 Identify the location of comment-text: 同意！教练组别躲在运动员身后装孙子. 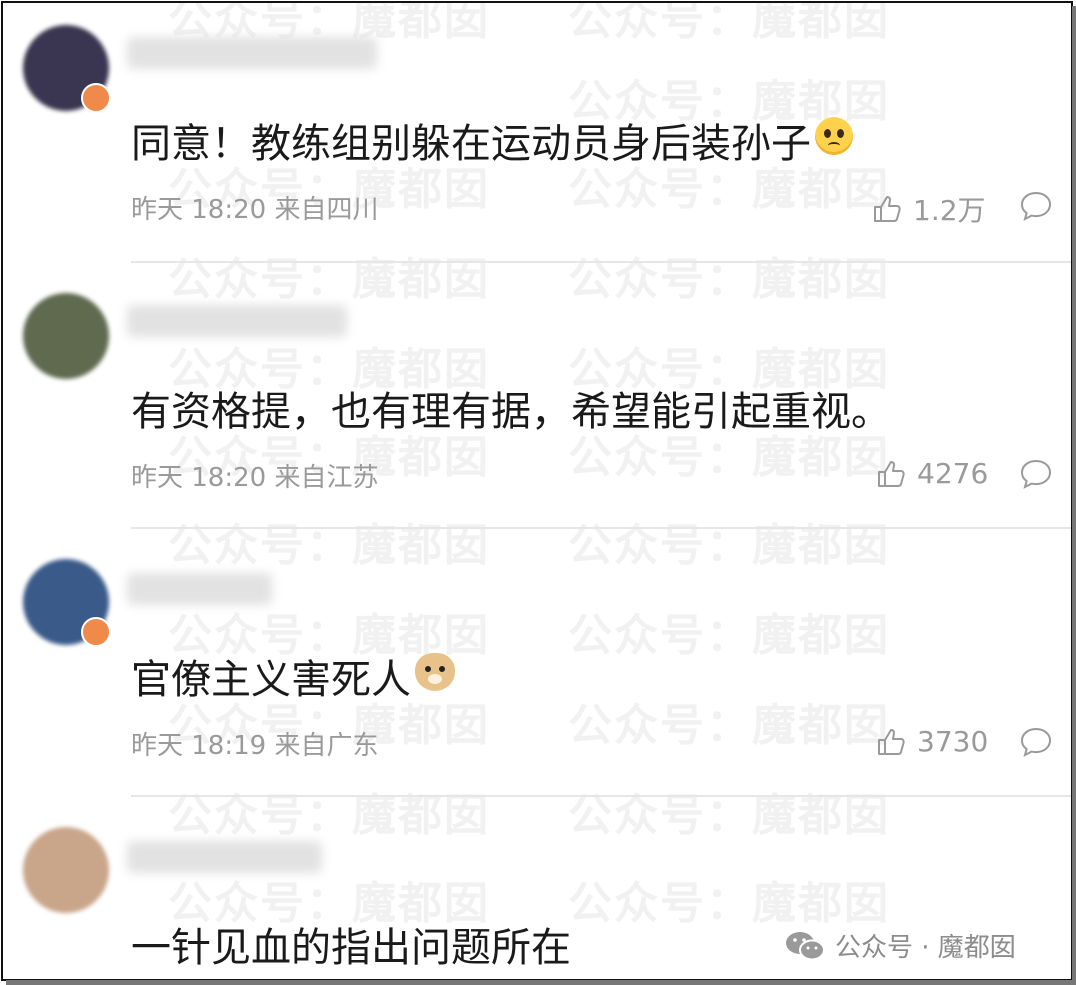
(492, 140).